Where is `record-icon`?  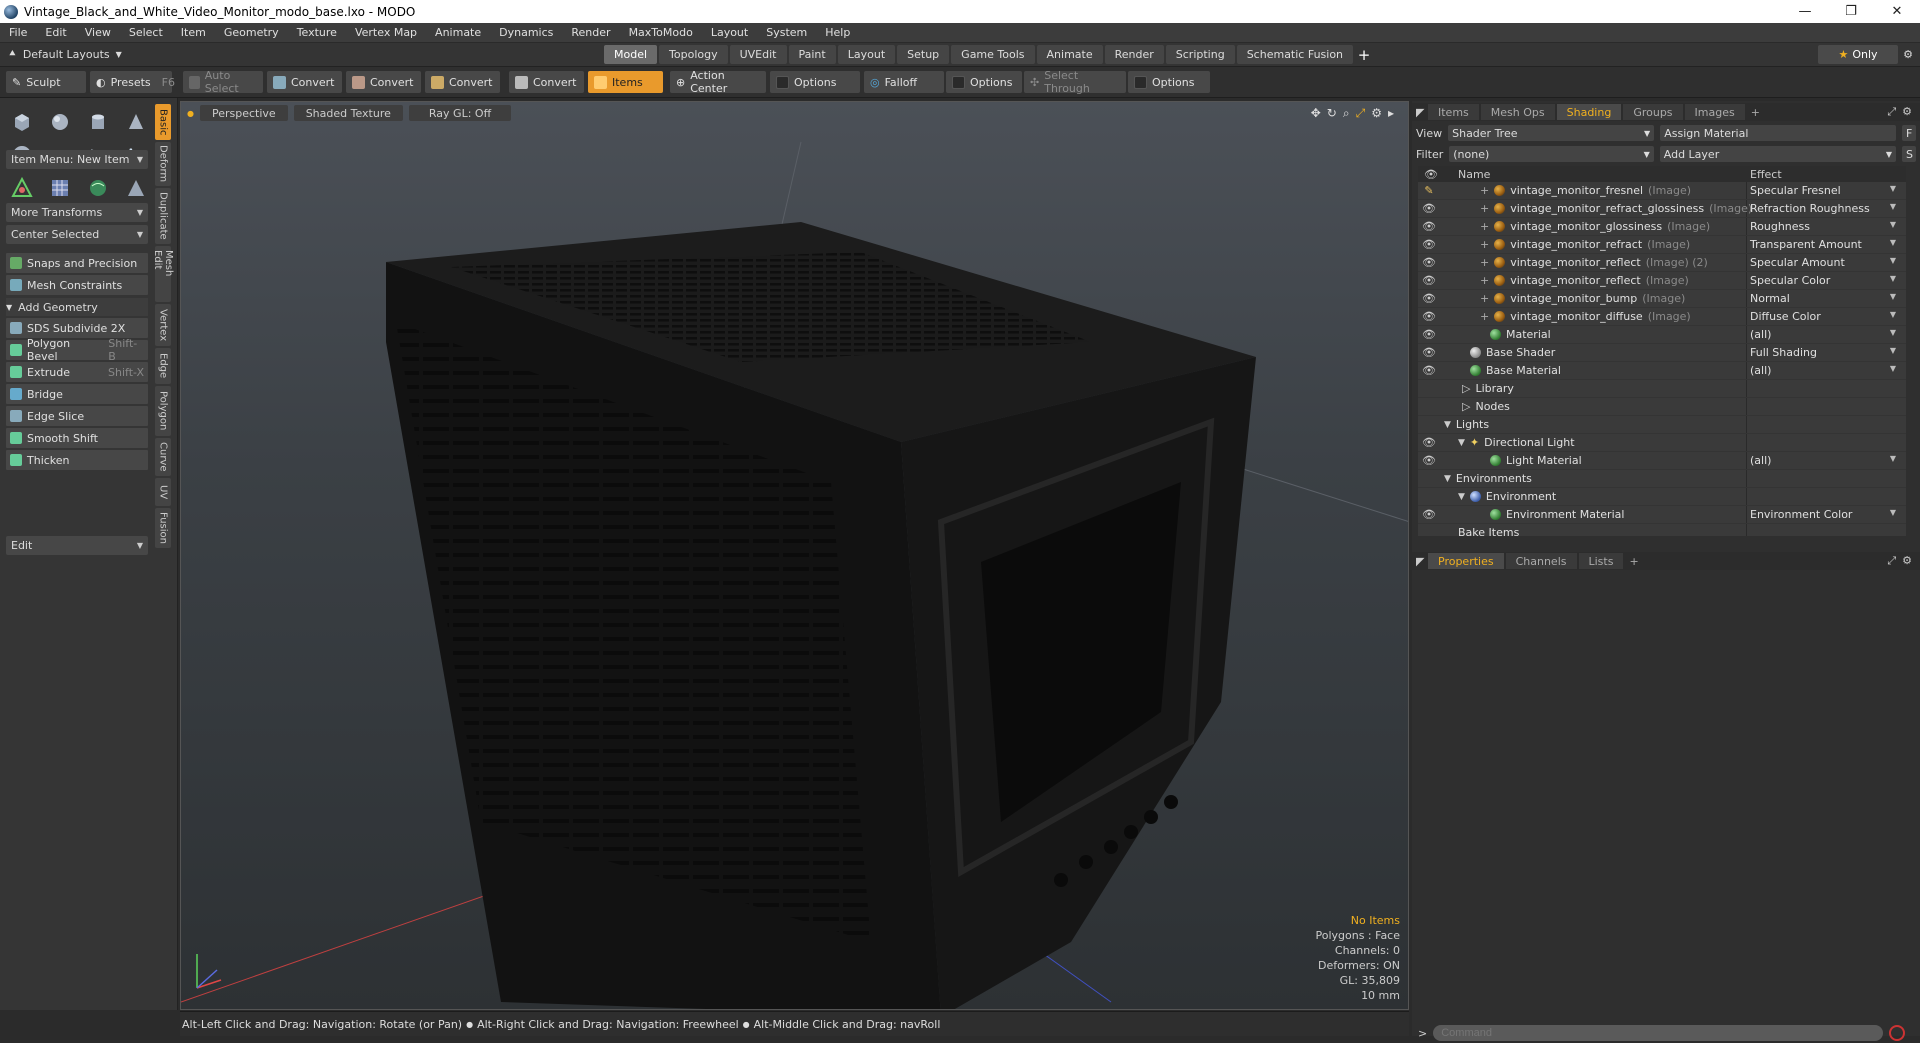
record-icon is located at coordinates (1897, 1033).